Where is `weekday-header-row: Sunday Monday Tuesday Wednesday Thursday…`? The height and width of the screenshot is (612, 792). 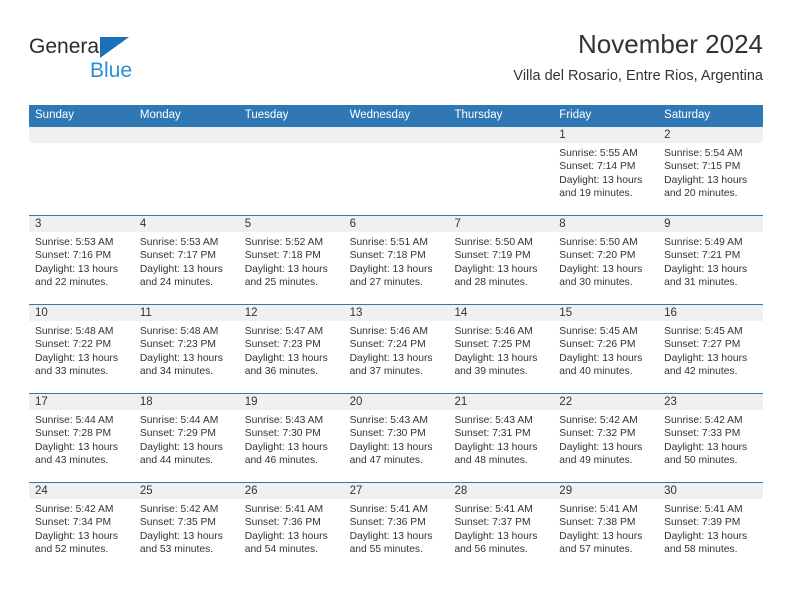
weekday-header-row: Sunday Monday Tuesday Wednesday Thursday… is located at coordinates (396, 115).